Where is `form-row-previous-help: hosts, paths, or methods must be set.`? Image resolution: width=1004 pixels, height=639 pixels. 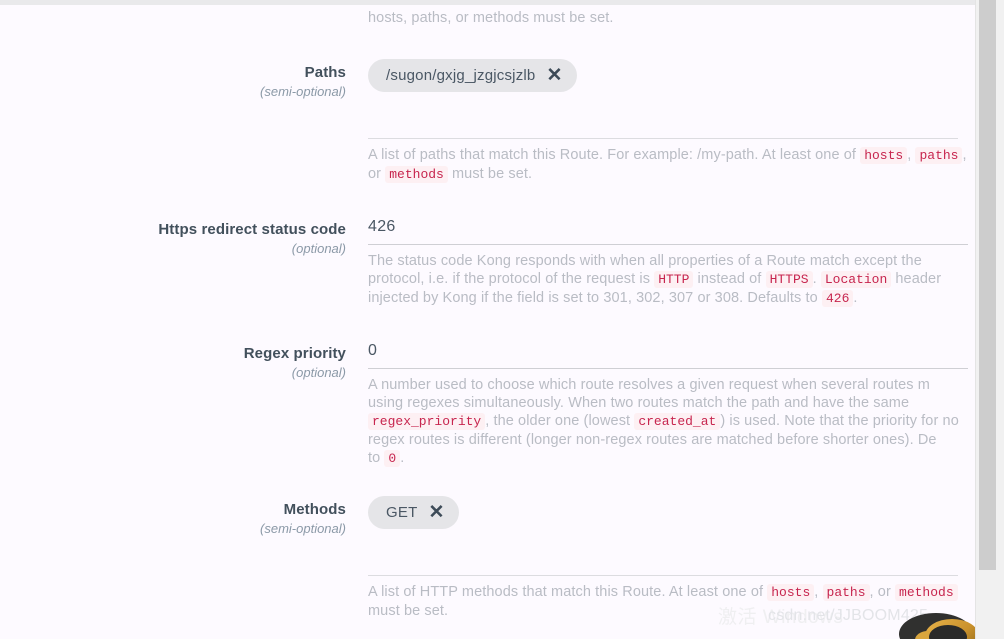
form-row-previous-help: hosts, paths, or methods must be set. is located at coordinates (487, 14).